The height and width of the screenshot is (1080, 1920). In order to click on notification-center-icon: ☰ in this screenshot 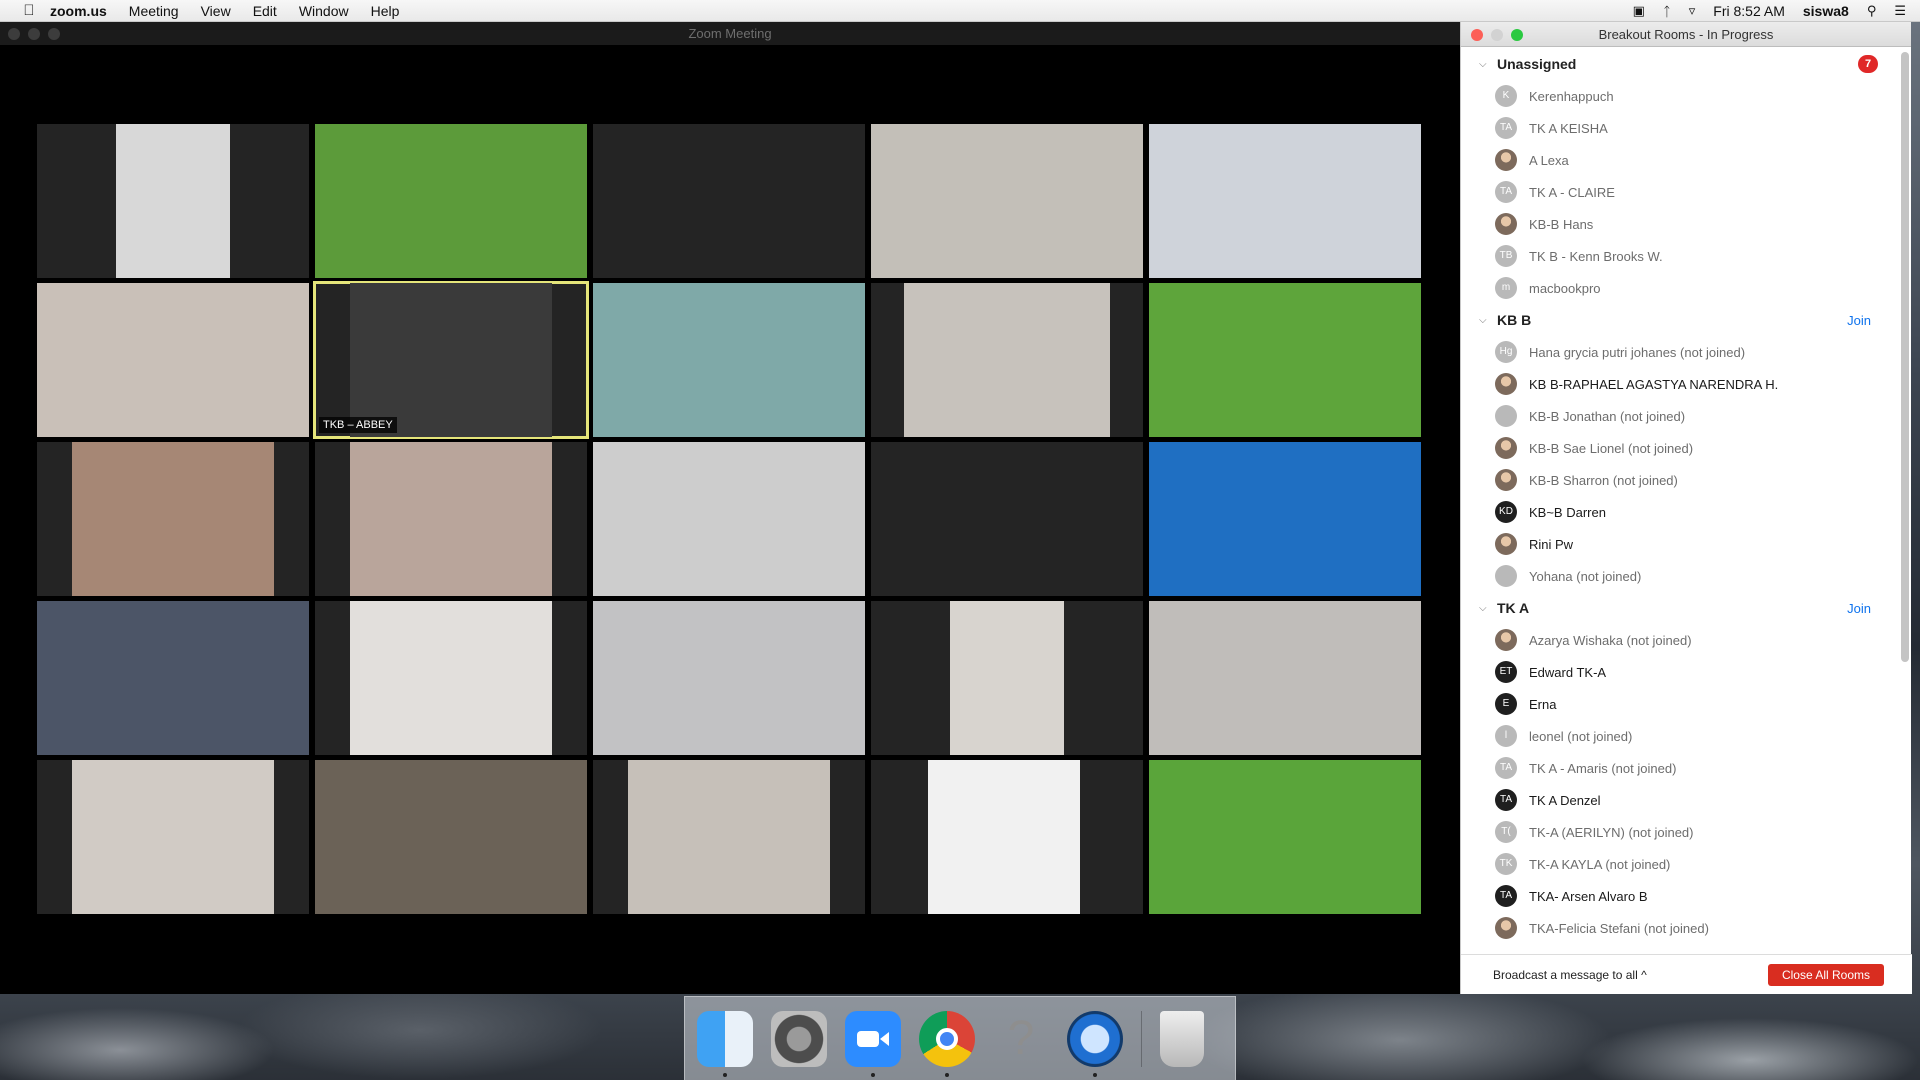, I will do `click(1900, 11)`.